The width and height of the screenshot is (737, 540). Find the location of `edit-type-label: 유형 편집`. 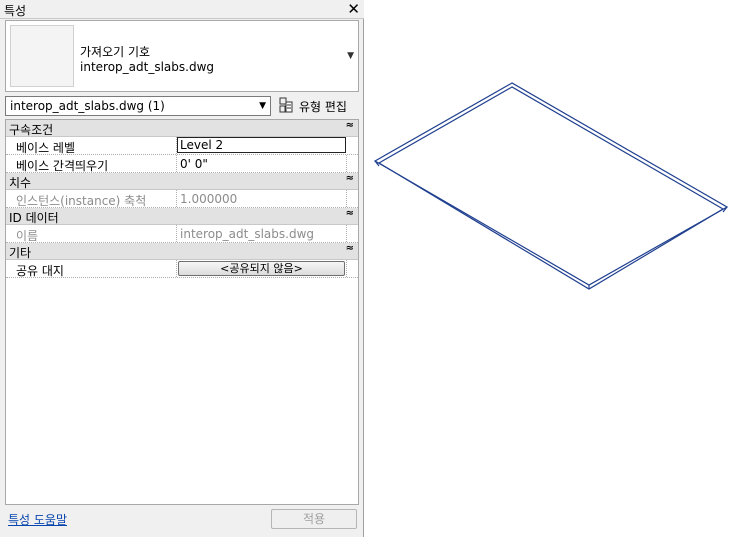

edit-type-label: 유형 편집 is located at coordinates (323, 107).